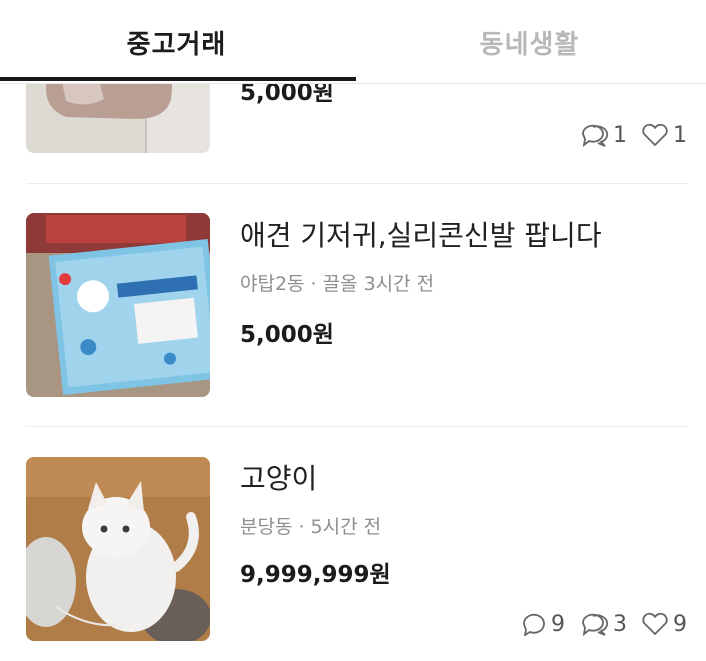 This screenshot has width=706, height=661. Describe the element at coordinates (279, 478) in the screenshot. I see `item-title: 고양이` at that location.